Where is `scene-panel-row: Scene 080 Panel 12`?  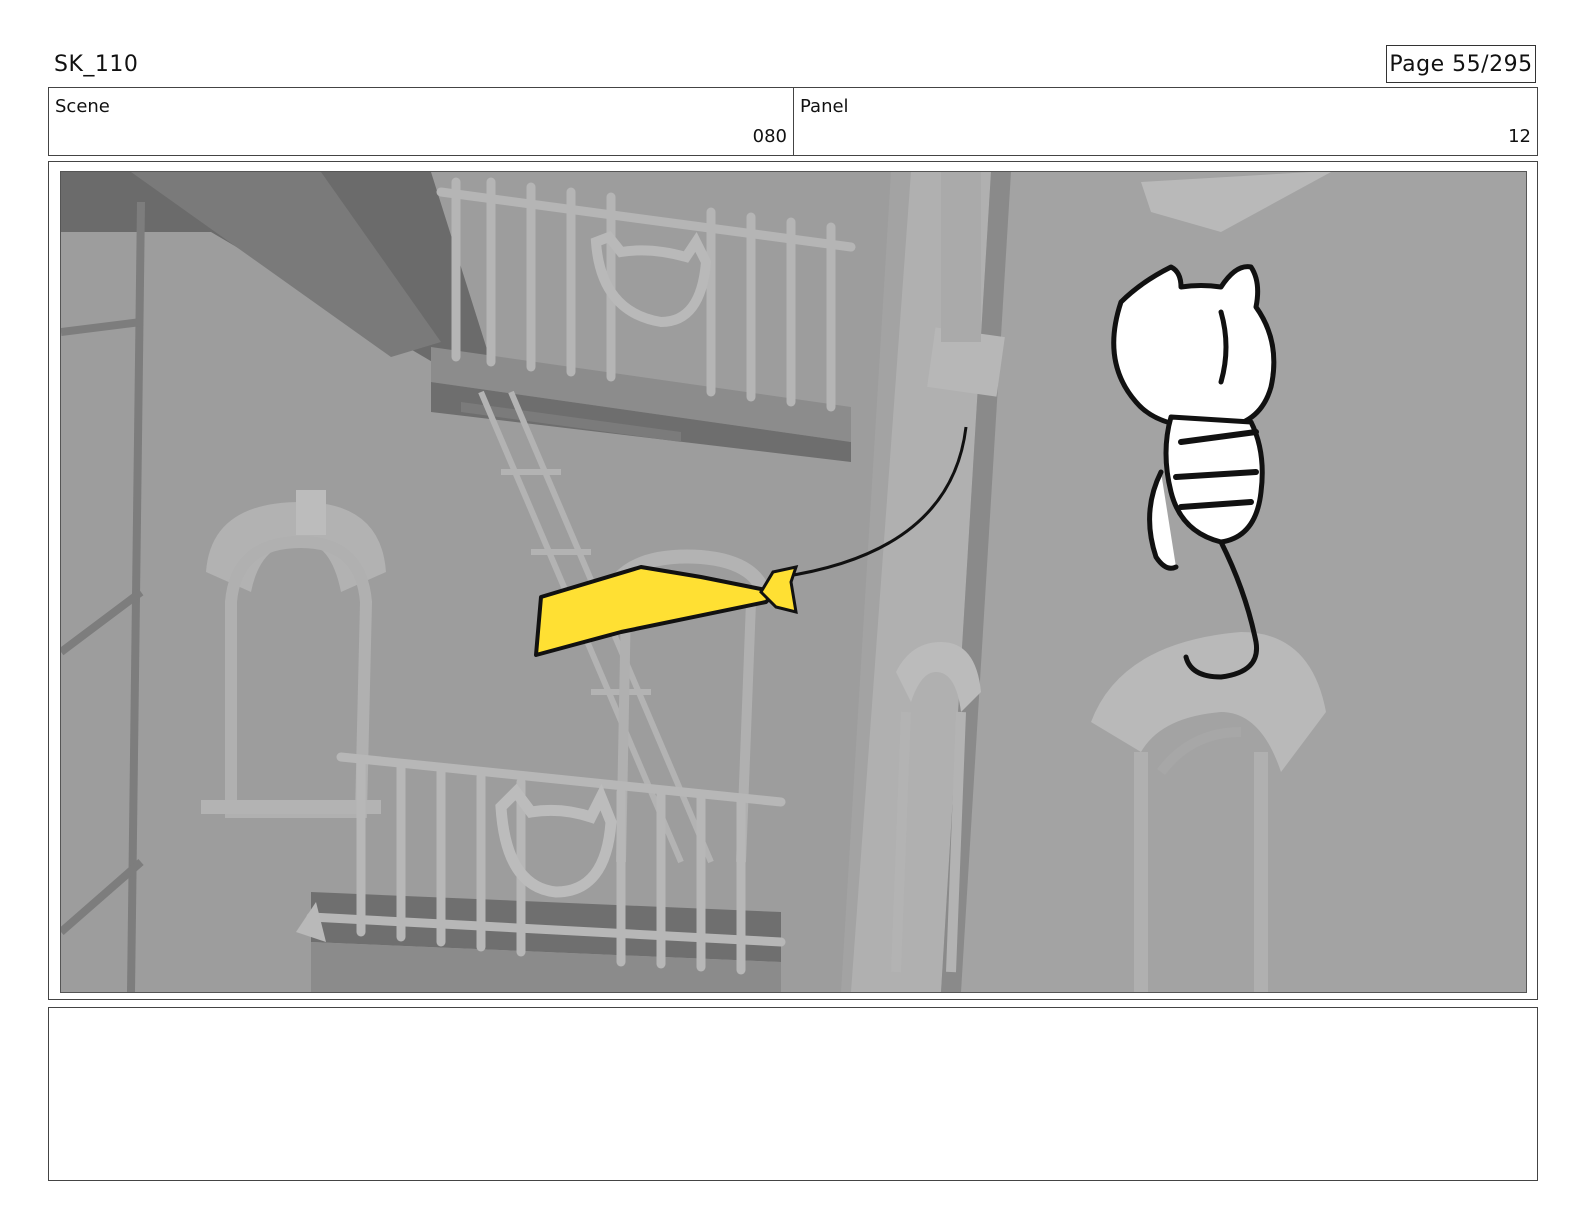 scene-panel-row: Scene 080 Panel 12 is located at coordinates (793, 121).